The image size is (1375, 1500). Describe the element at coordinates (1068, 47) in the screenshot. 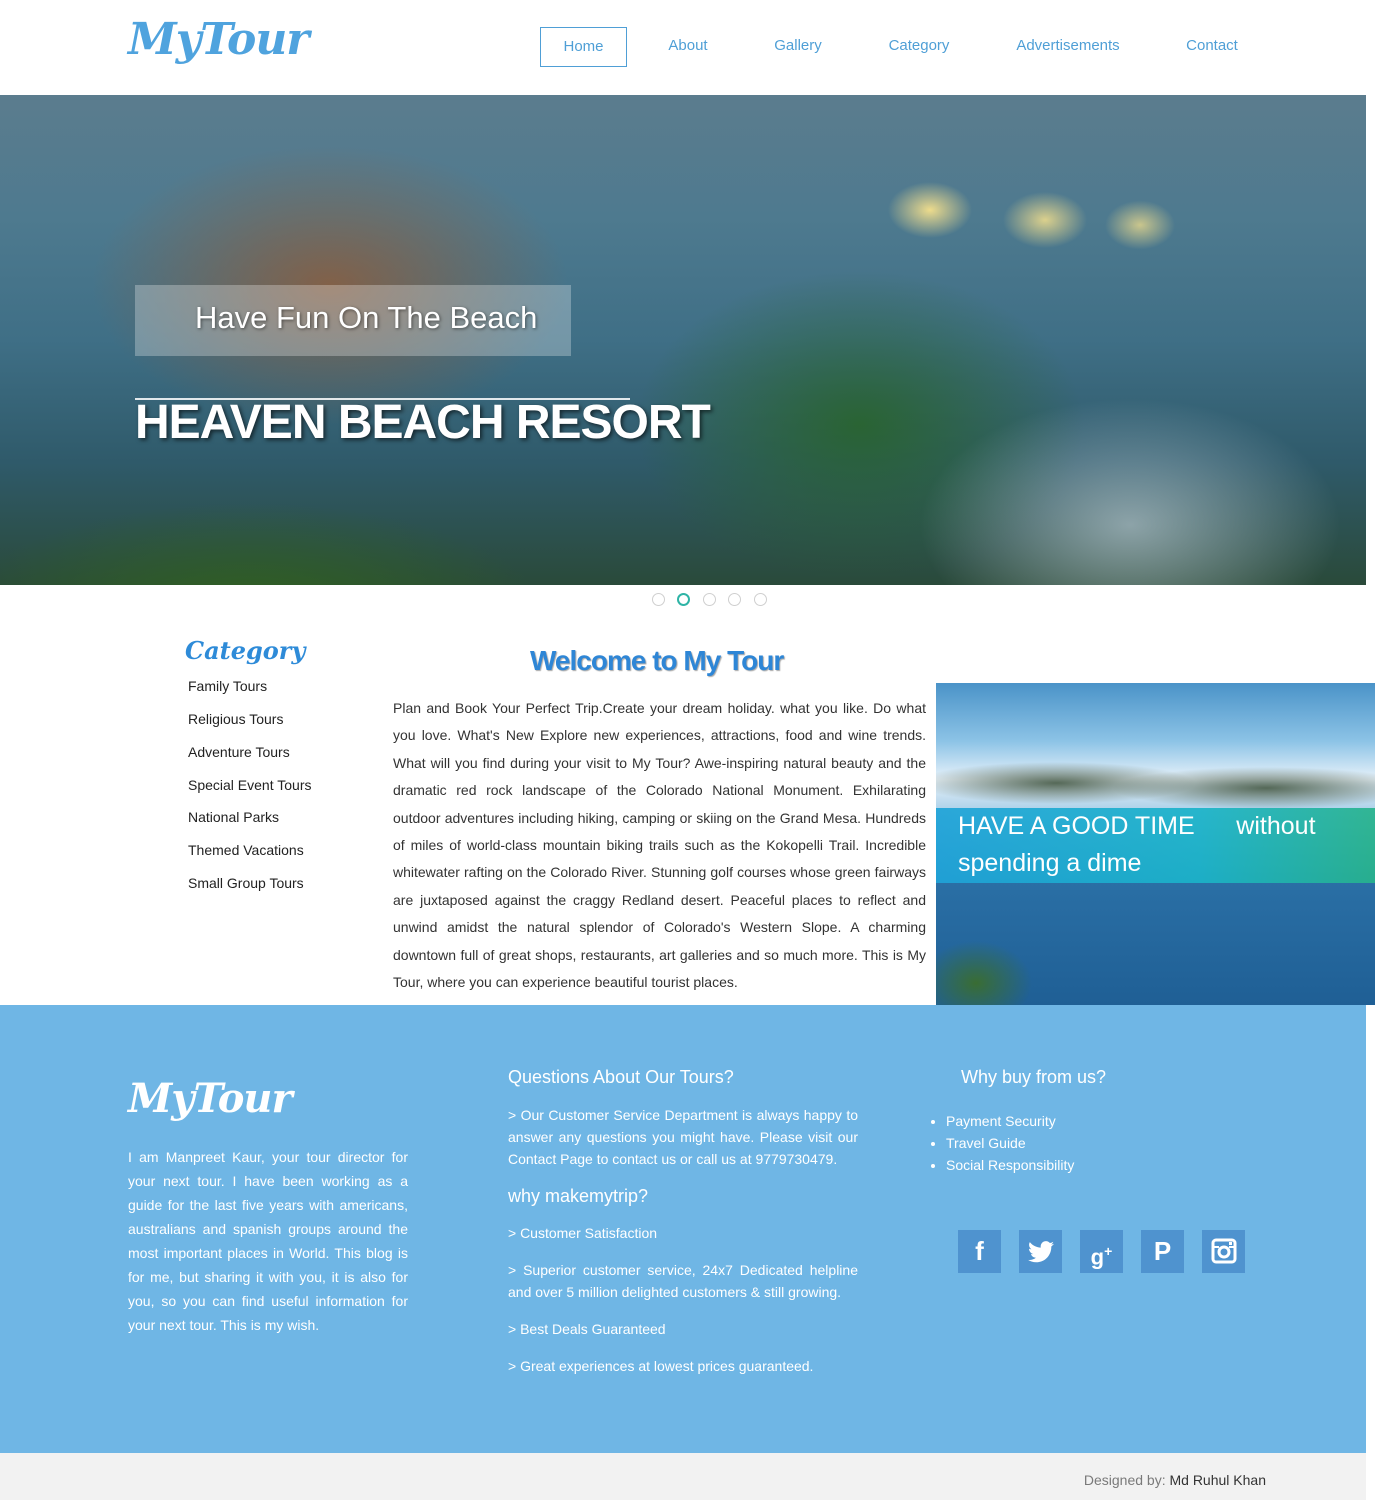

I see `nav-advertisements: Advertisements` at that location.